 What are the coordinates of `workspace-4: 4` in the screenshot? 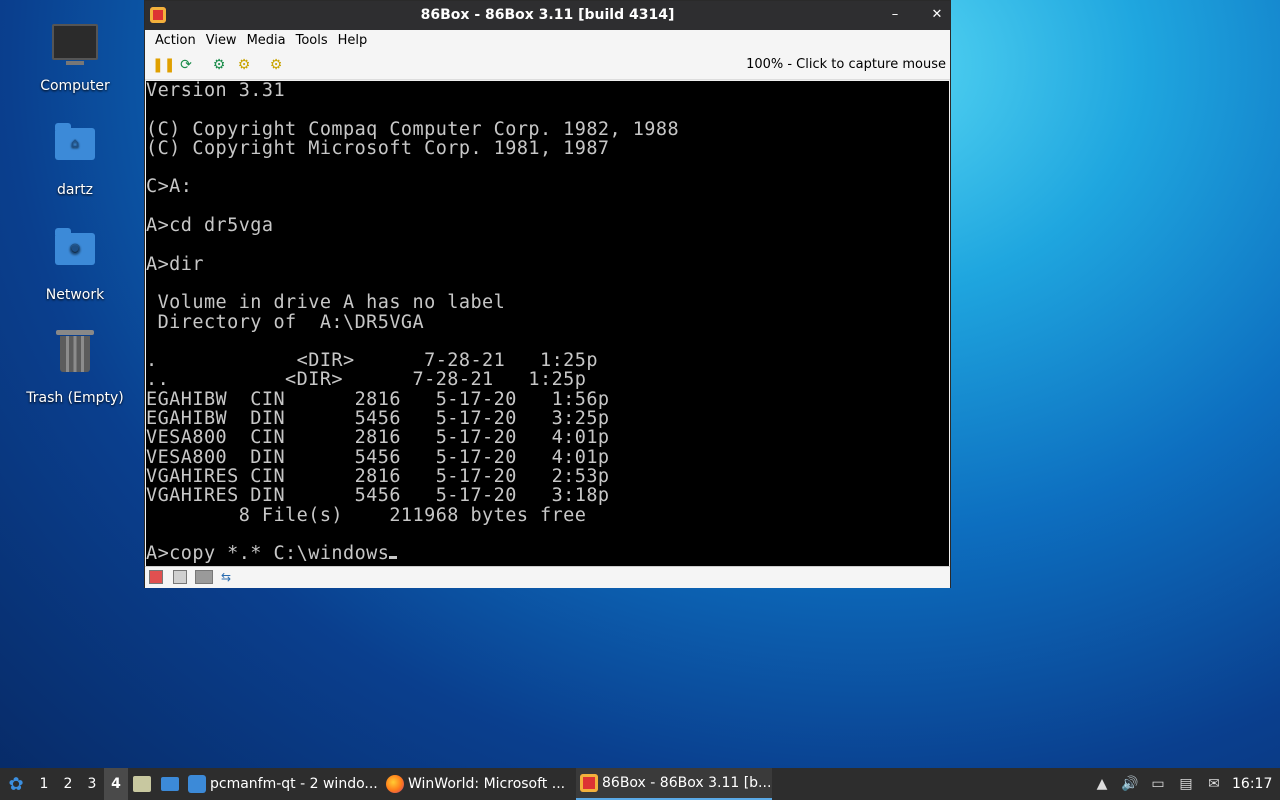 It's located at (116, 784).